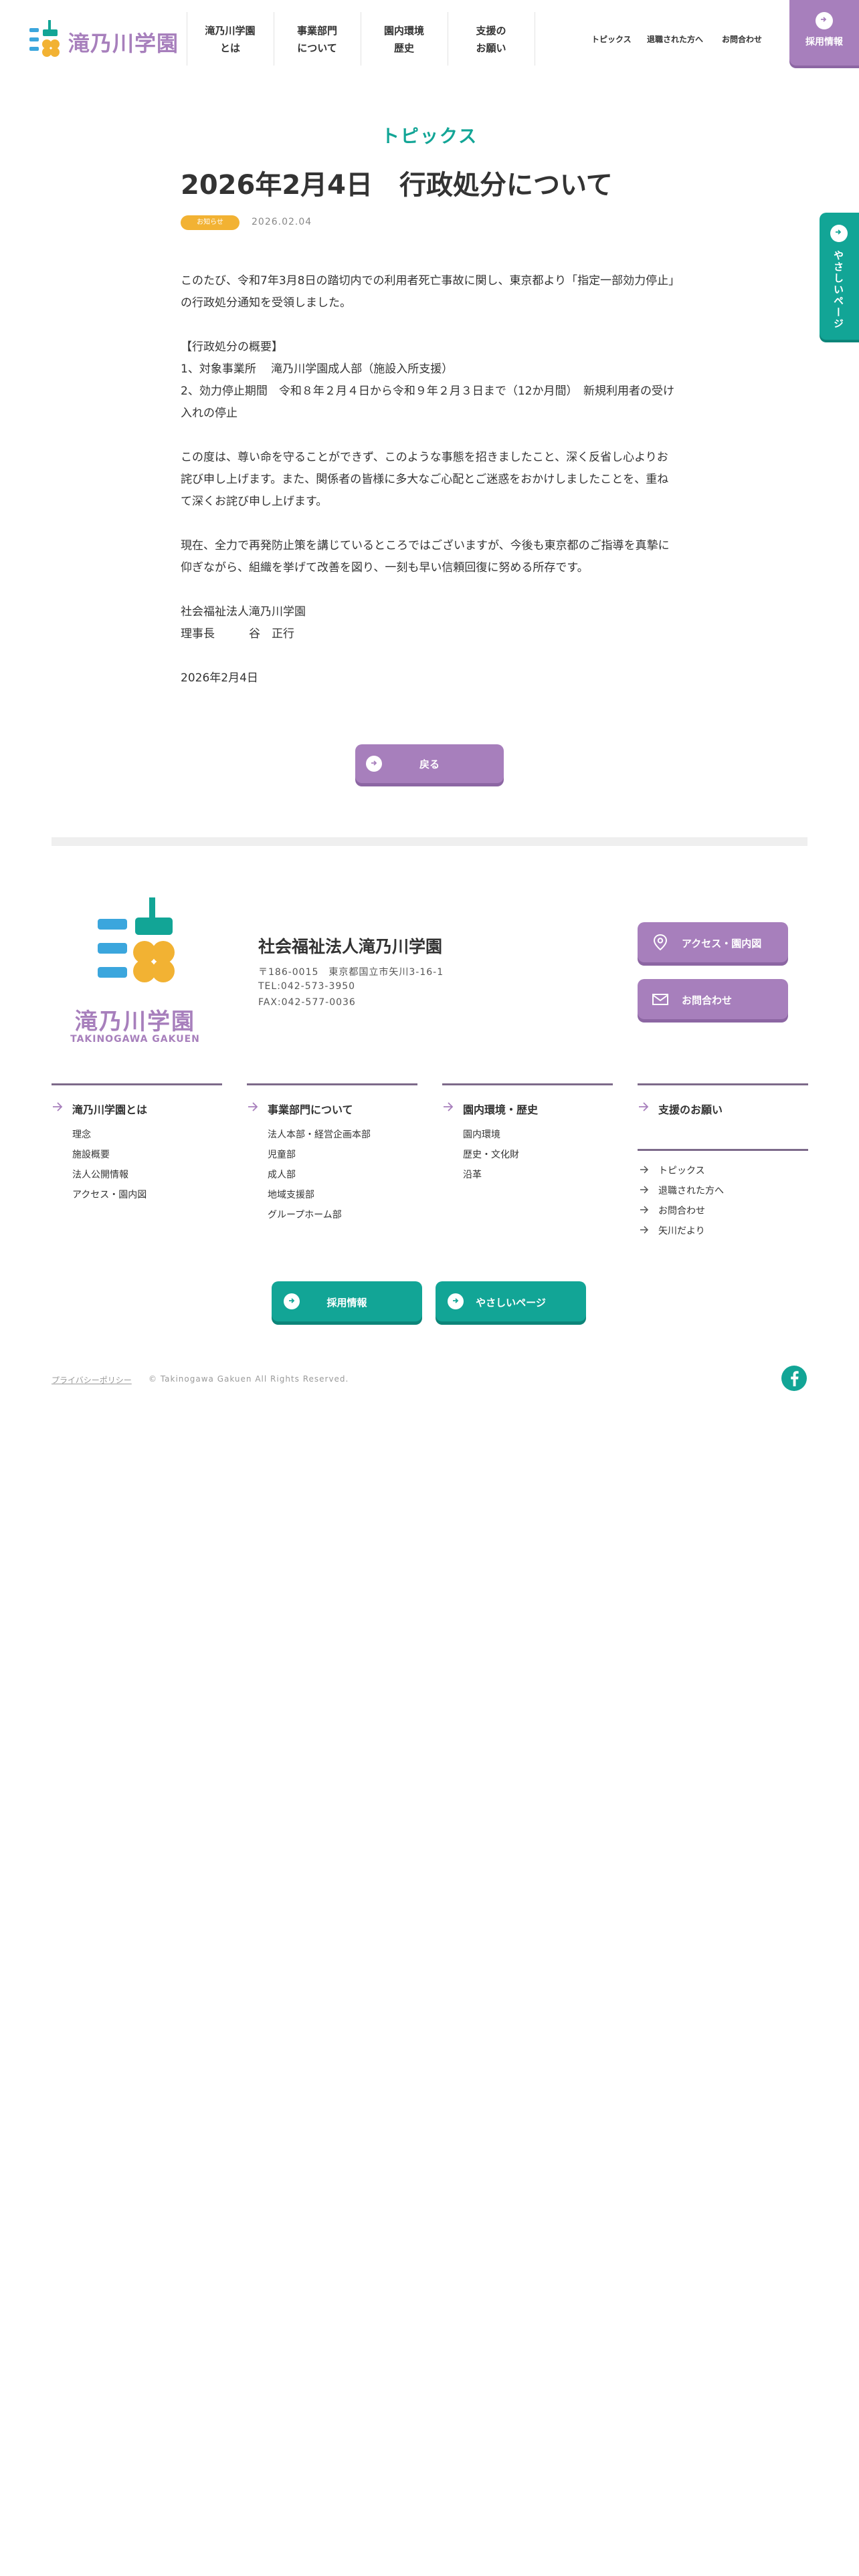  I want to click on recruit-button-label: 採用情報, so click(346, 1303).